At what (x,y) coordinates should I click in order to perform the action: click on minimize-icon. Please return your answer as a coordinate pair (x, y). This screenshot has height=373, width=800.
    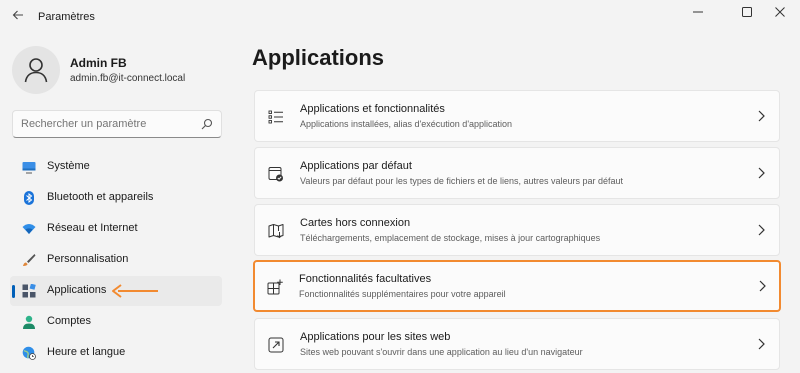
    Looking at the image, I should click on (698, 12).